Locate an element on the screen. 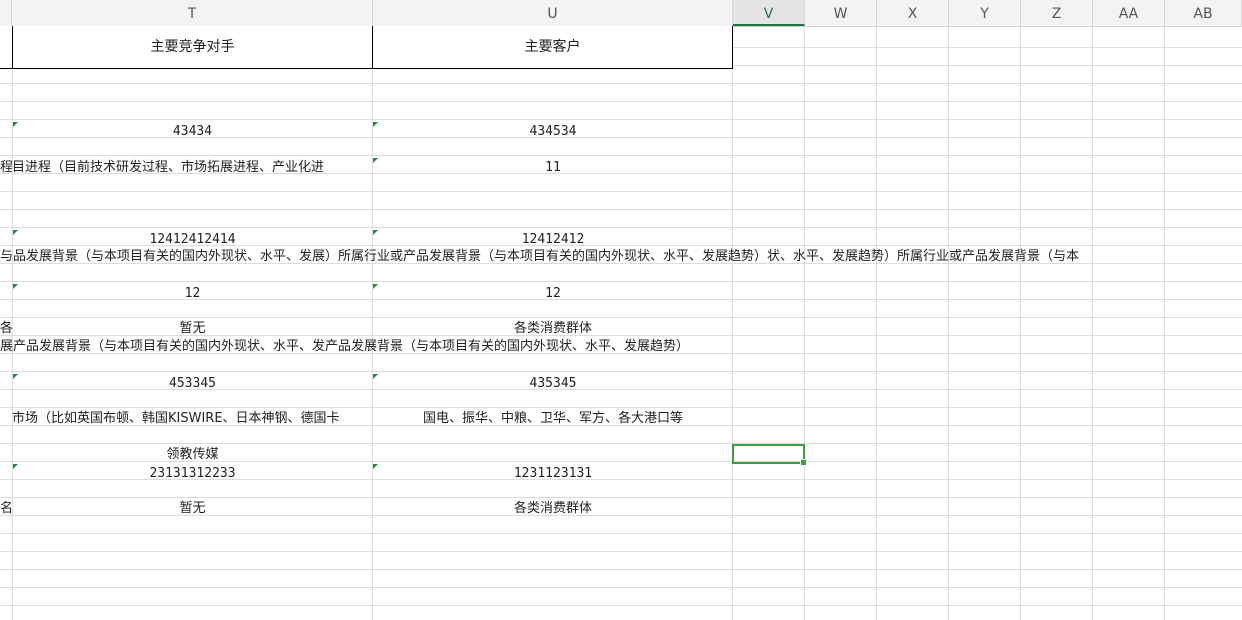  cell-T-r9: 市场（比如英国布顿、韩国KISWIRE、日本神钢、德国卡 is located at coordinates (192, 419).